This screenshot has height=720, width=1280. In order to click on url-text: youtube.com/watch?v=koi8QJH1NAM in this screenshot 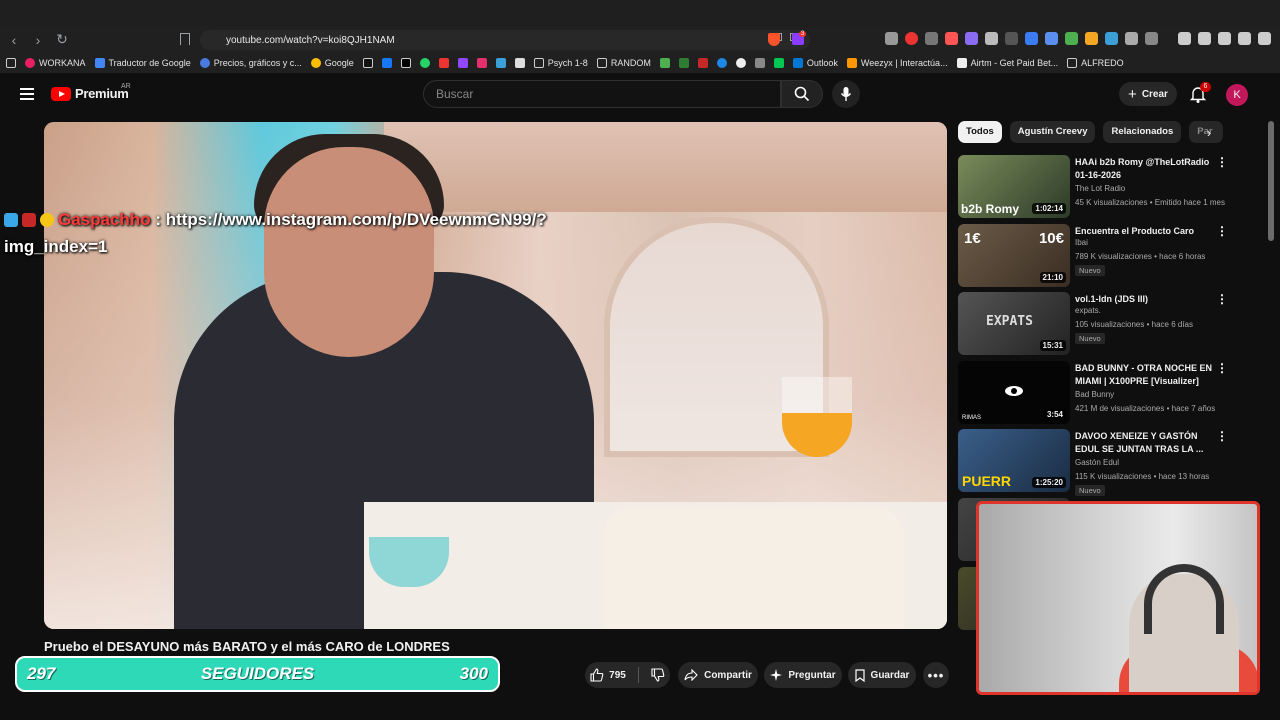, I will do `click(310, 40)`.